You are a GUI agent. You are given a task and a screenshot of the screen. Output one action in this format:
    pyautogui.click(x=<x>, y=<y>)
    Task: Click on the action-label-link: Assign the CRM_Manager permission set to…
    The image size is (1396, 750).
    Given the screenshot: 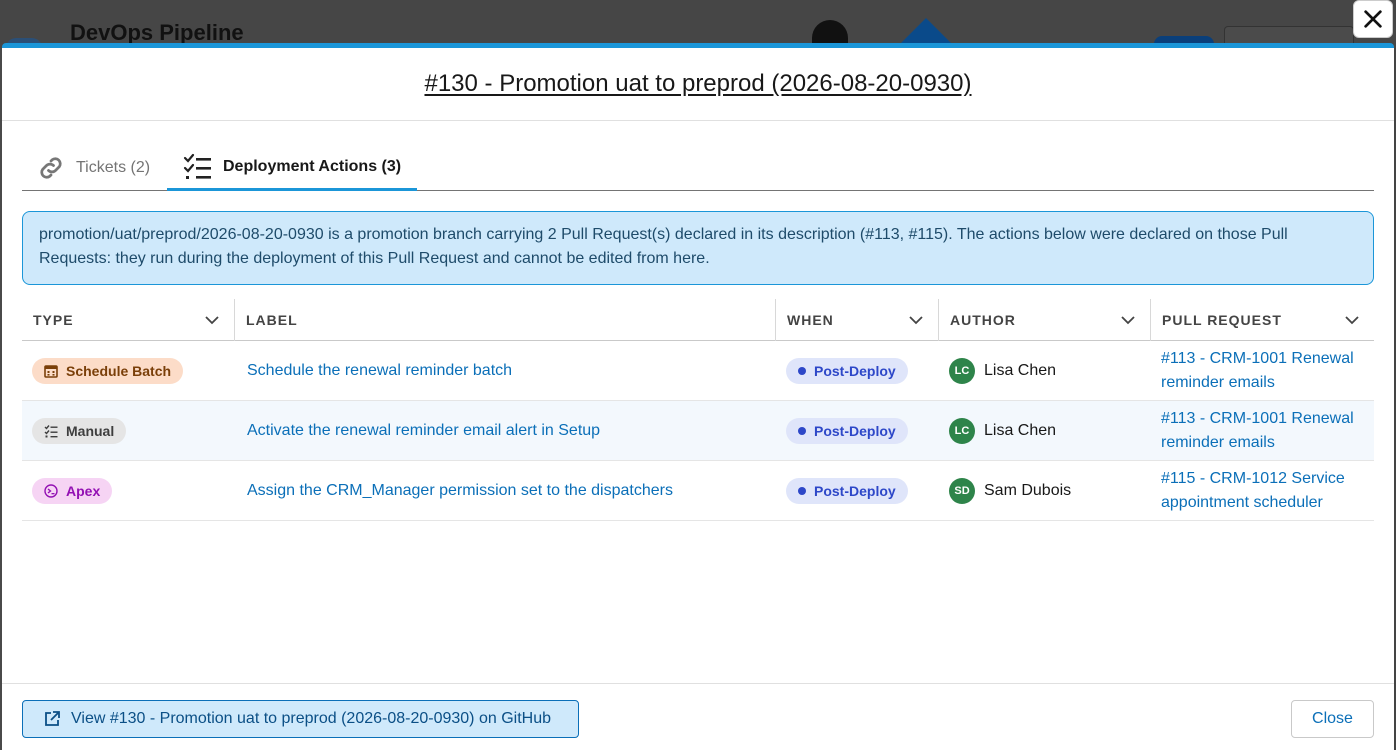 What is the action you would take?
    pyautogui.click(x=460, y=491)
    